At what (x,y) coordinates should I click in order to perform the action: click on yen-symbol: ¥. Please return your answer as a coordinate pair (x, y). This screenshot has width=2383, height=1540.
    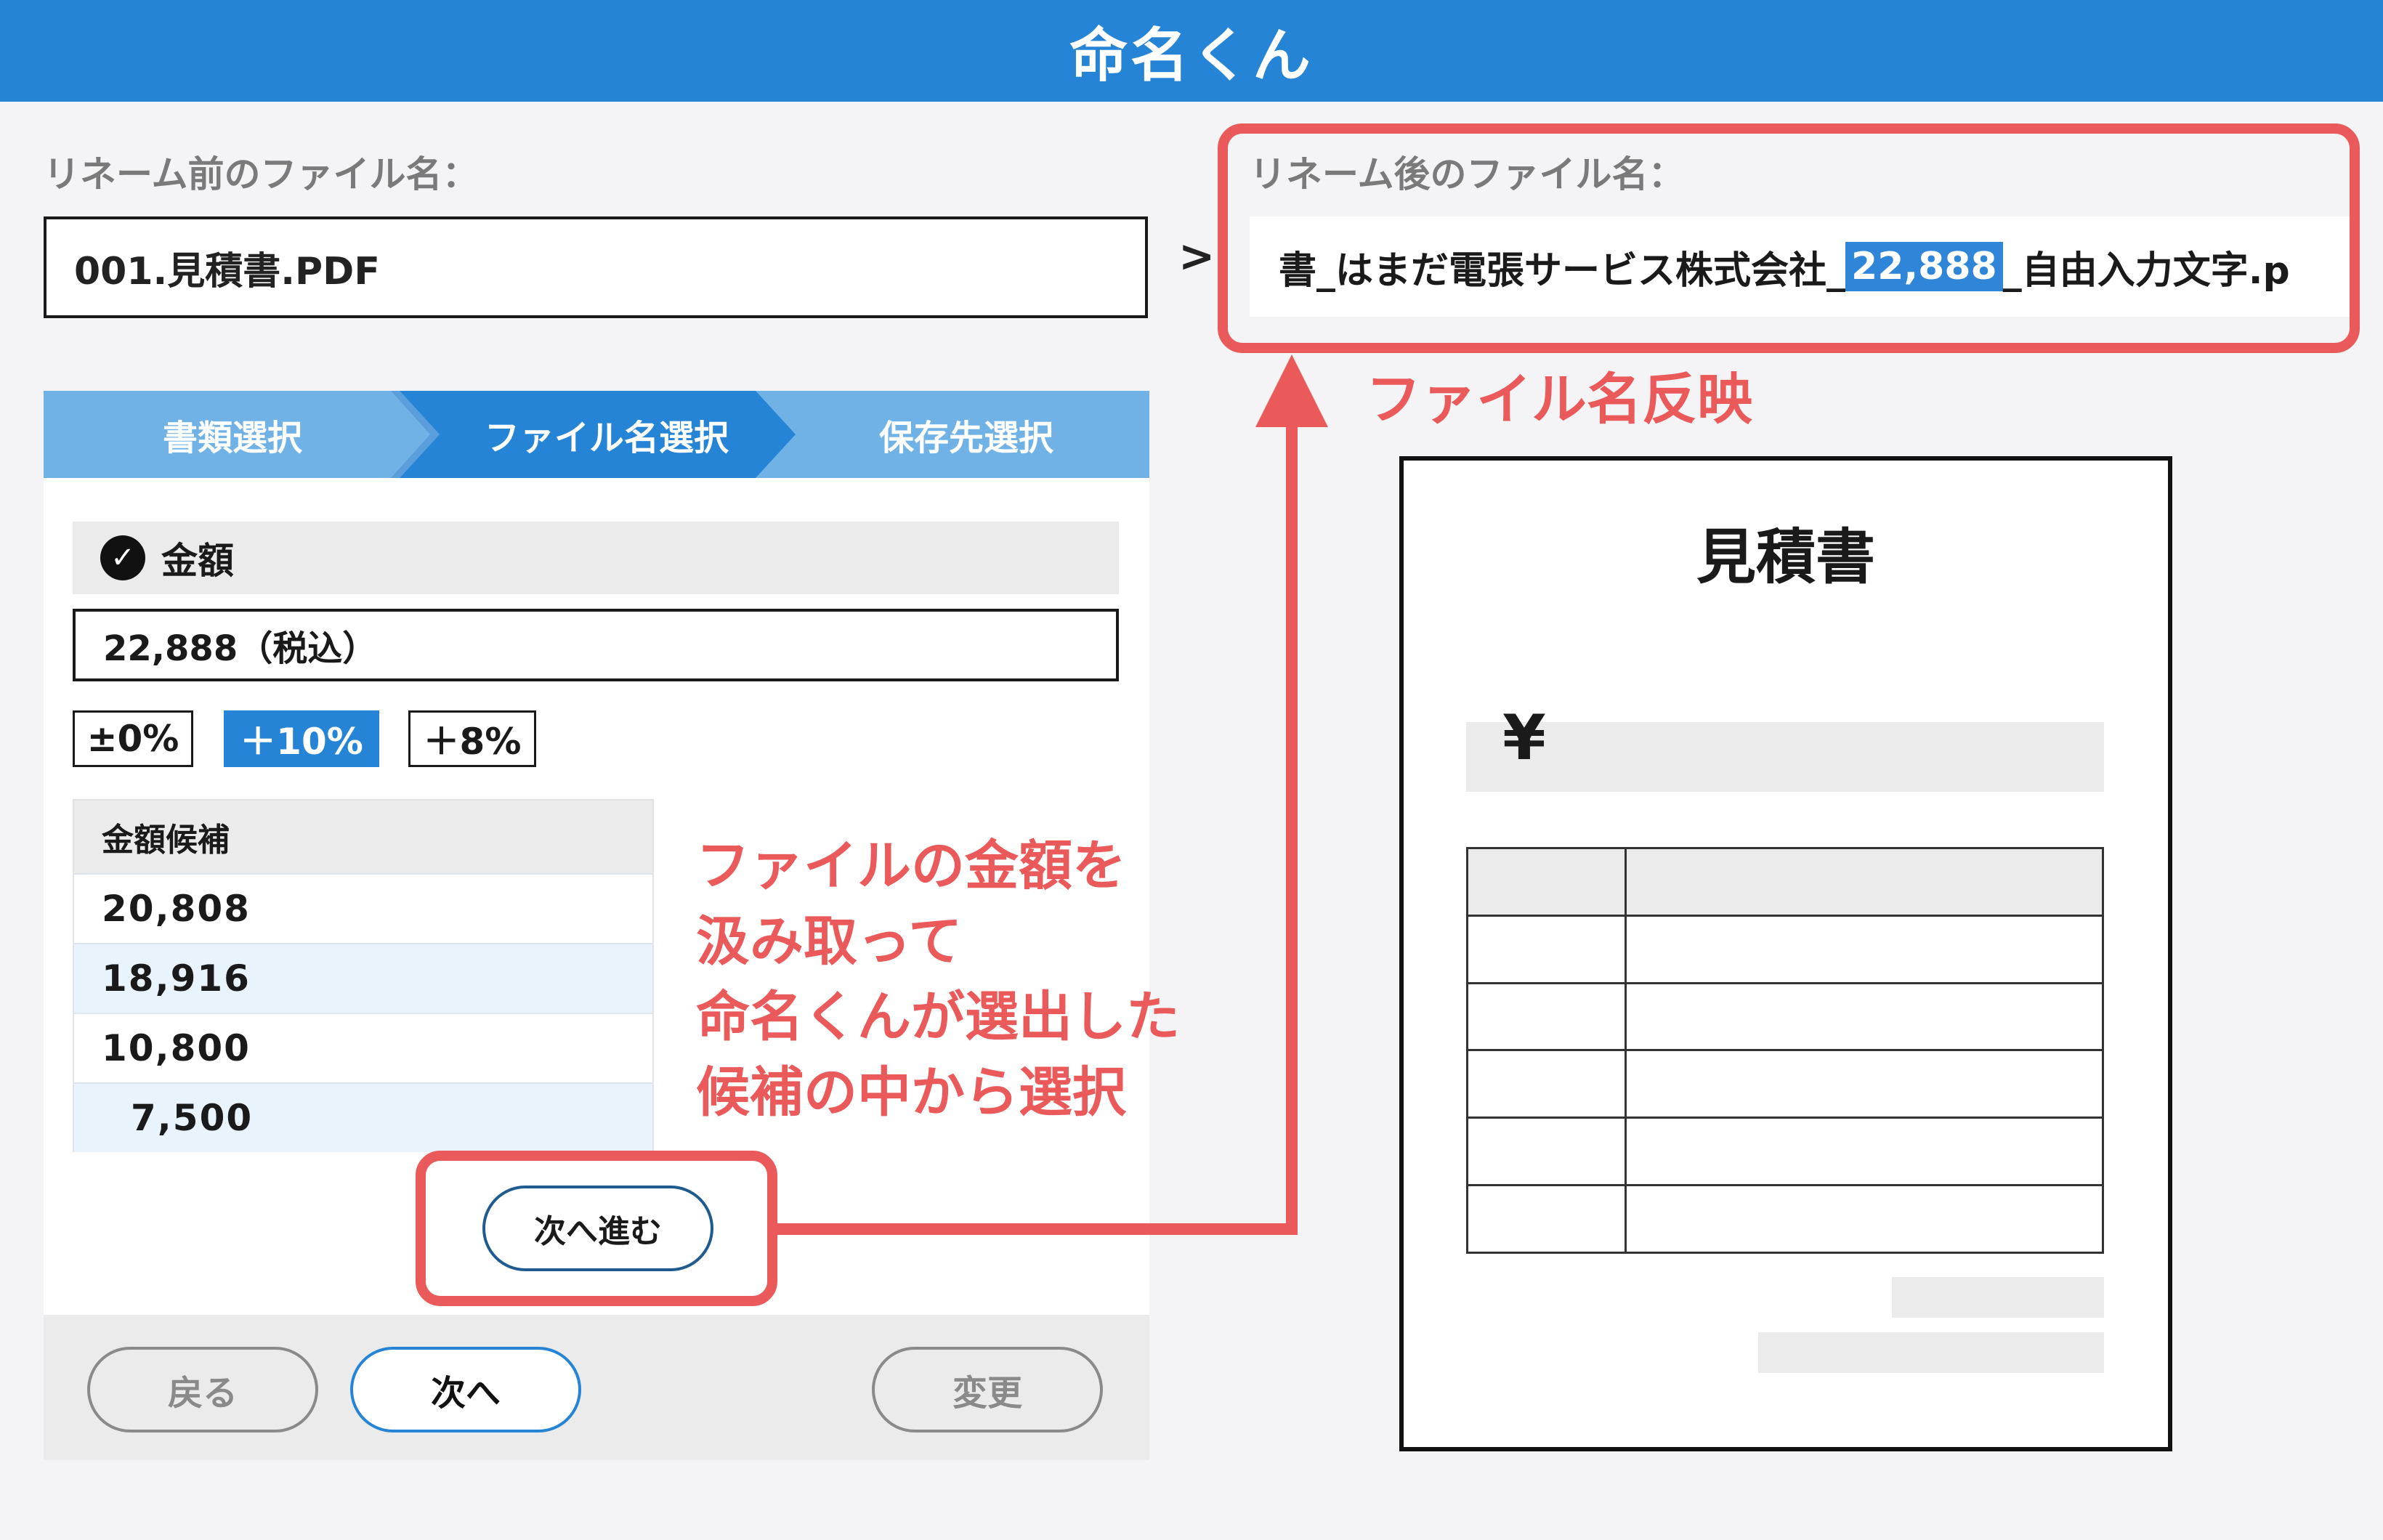
    Looking at the image, I should click on (1524, 738).